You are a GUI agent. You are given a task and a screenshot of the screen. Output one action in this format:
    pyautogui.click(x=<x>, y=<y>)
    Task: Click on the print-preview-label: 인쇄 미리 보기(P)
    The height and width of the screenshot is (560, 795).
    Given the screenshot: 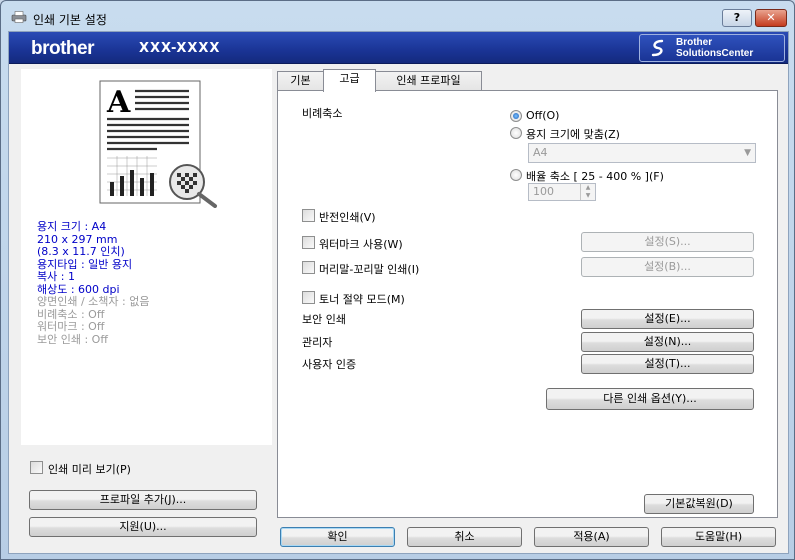 What is the action you would take?
    pyautogui.click(x=89, y=469)
    